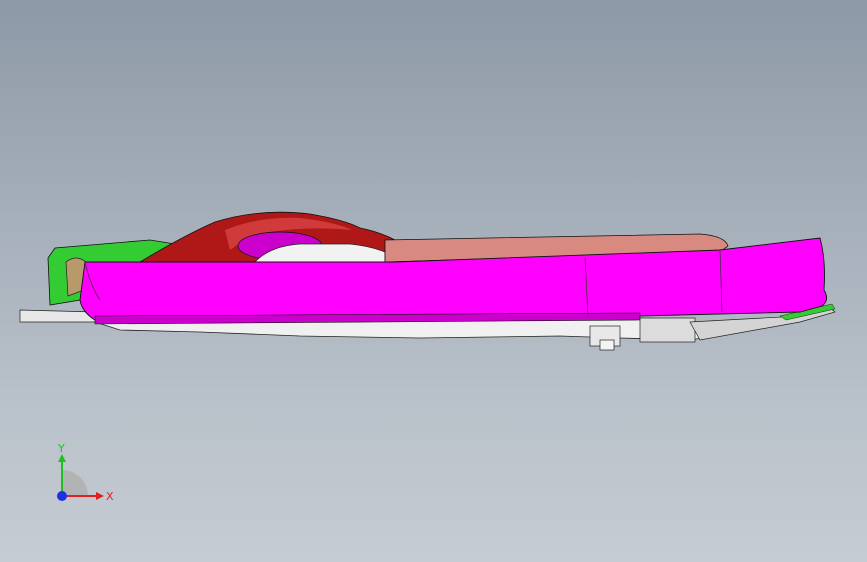 The height and width of the screenshot is (562, 867). Describe the element at coordinates (75, 483) in the screenshot. I see `triad-plane-arc` at that location.